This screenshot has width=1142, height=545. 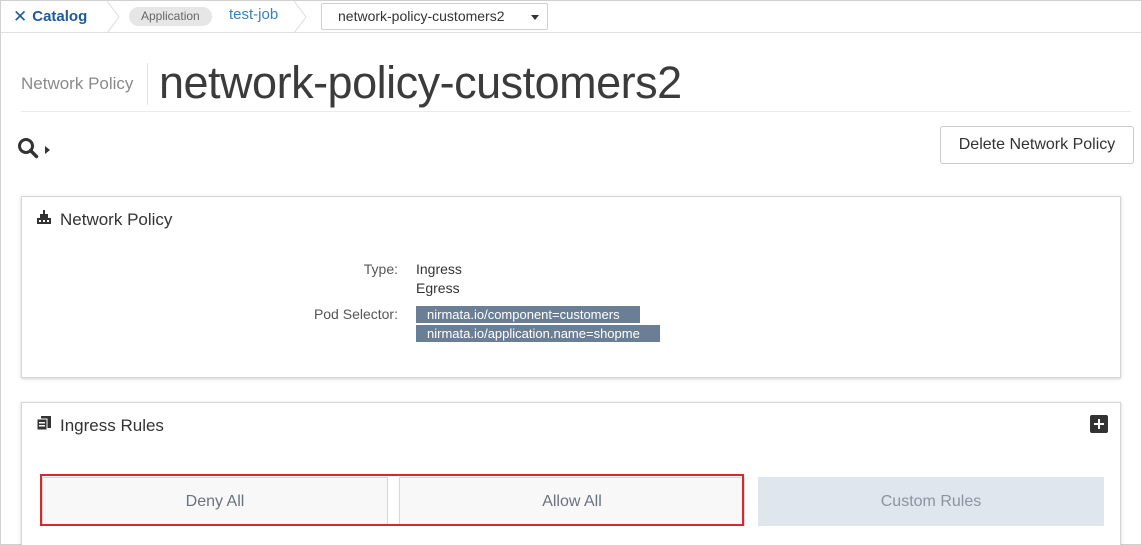 What do you see at coordinates (48, 151) in the screenshot?
I see `caret-right-icon` at bounding box center [48, 151].